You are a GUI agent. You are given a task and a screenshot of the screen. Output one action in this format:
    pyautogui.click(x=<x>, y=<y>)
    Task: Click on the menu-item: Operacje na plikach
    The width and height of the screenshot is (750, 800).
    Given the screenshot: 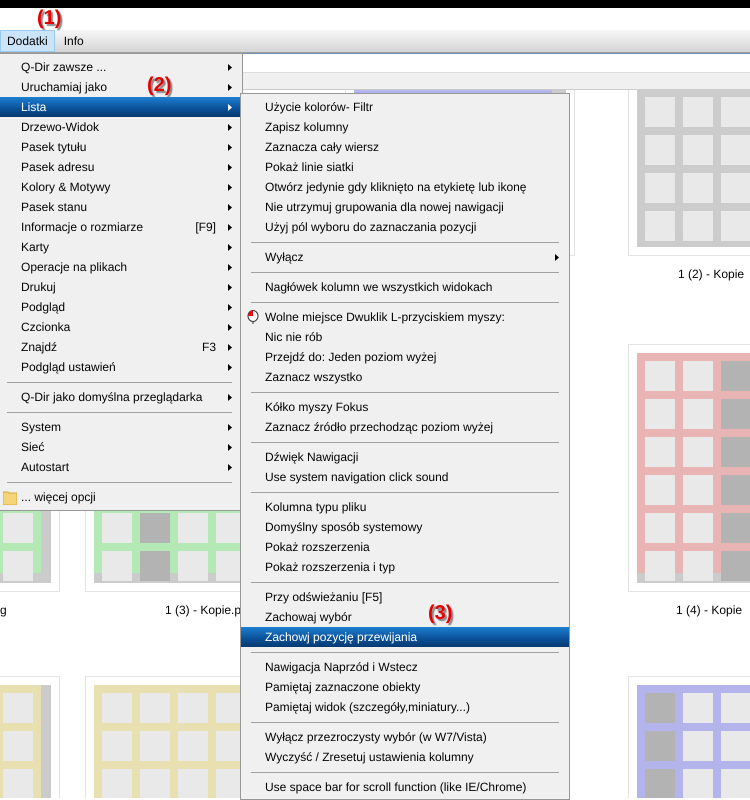 What is the action you would take?
    pyautogui.click(x=74, y=267)
    